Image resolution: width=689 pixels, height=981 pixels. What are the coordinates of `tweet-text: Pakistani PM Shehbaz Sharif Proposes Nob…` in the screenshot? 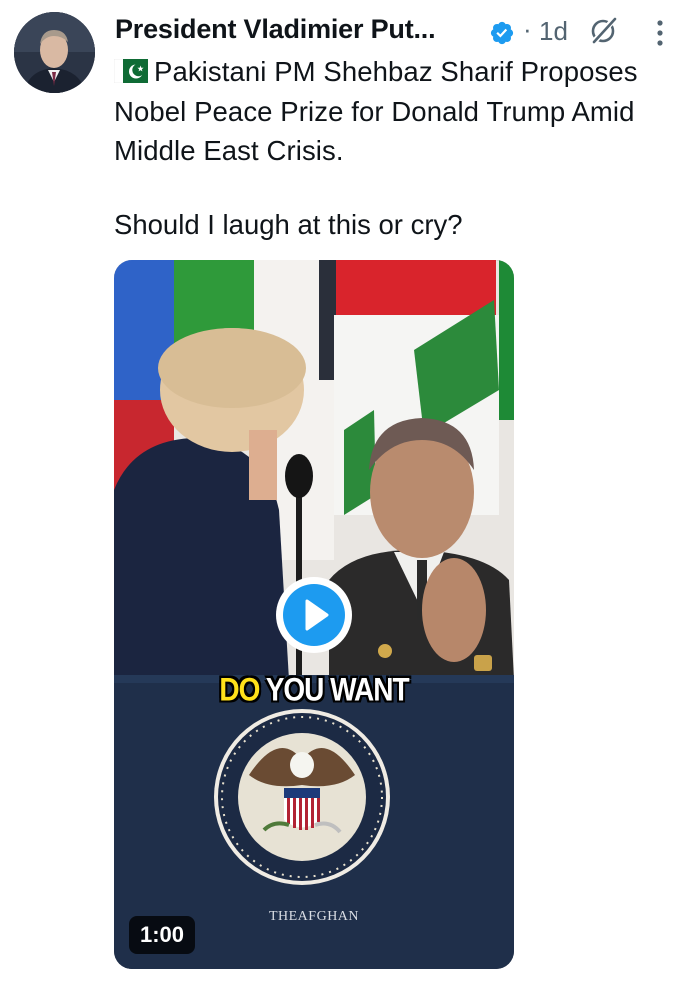 It's located at (394, 111).